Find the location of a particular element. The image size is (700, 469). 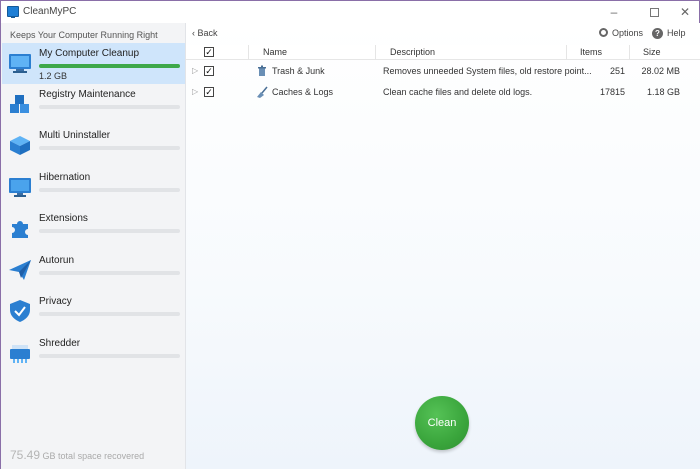

shield-icon is located at coordinates (20, 311).